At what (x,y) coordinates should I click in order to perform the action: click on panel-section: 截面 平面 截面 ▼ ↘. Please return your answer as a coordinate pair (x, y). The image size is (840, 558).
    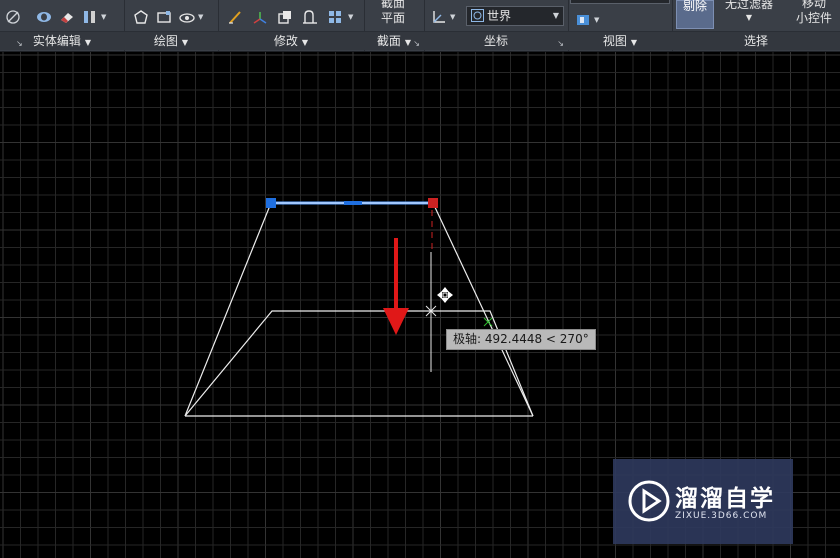
    Looking at the image, I should click on (394, 25).